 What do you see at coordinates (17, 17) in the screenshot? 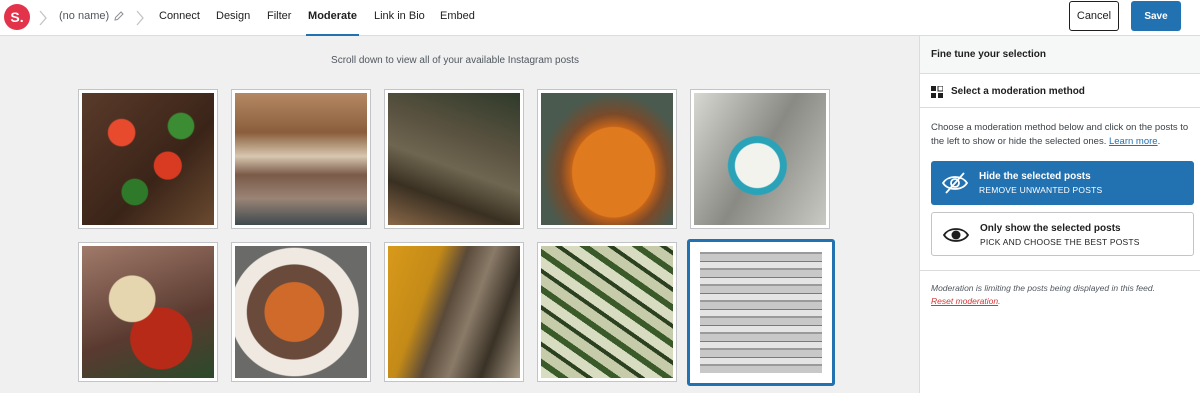
I see `logo: S.` at bounding box center [17, 17].